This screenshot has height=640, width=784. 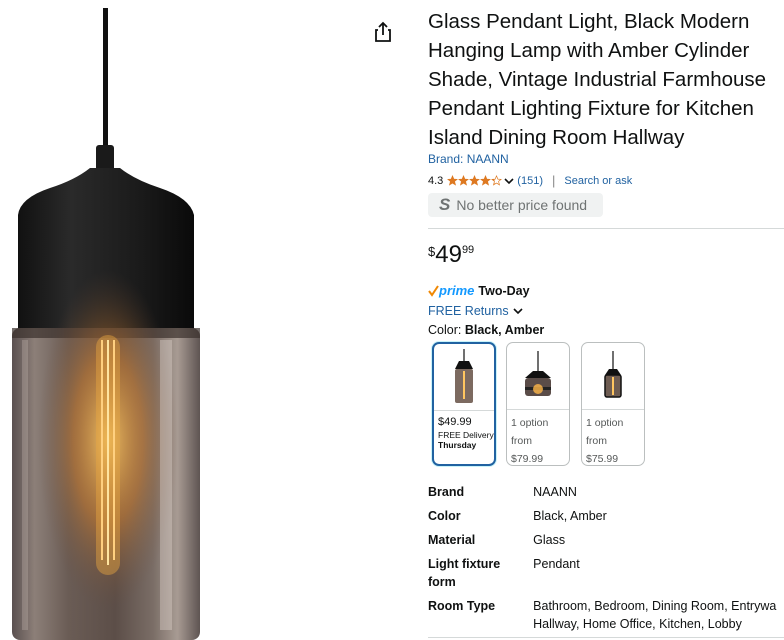 What do you see at coordinates (591, 108) in the screenshot?
I see `title-line: Pendant Lighting Fixture for Kitchen` at bounding box center [591, 108].